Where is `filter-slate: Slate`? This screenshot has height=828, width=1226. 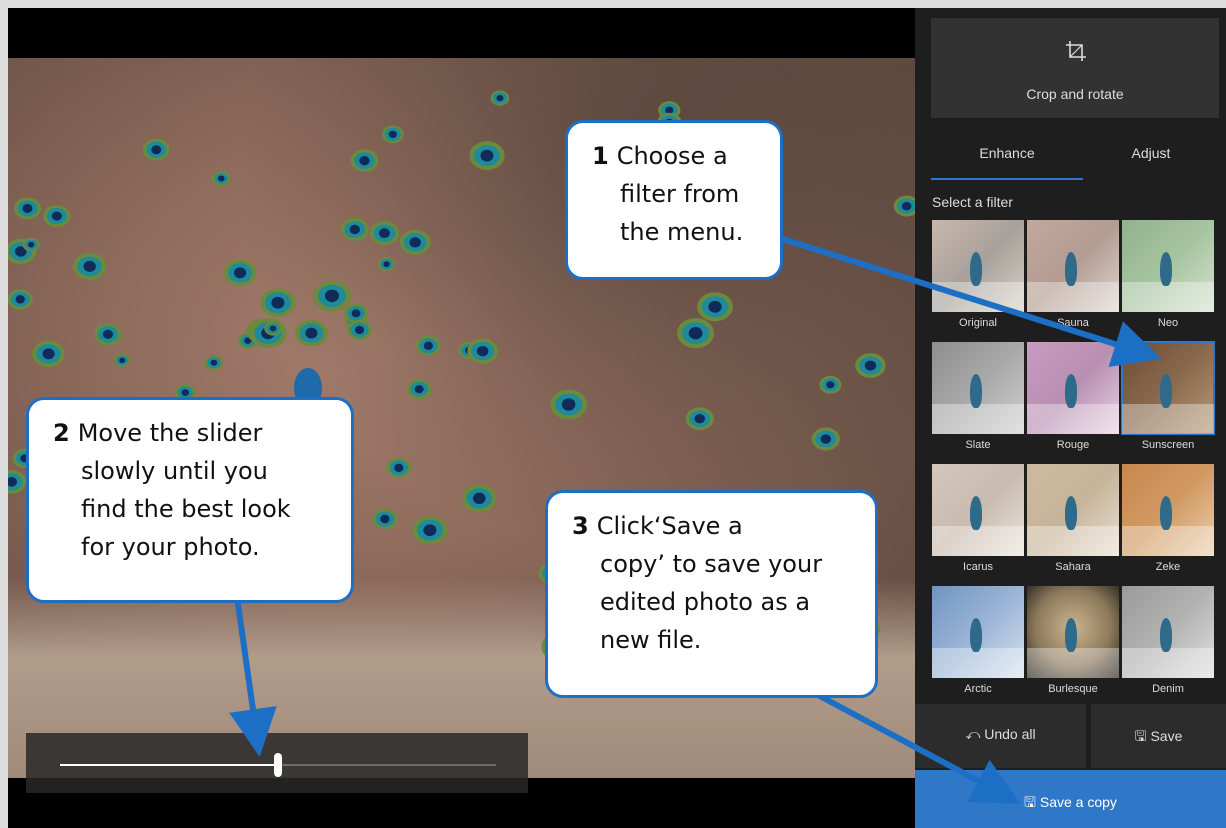 filter-slate: Slate is located at coordinates (978, 401).